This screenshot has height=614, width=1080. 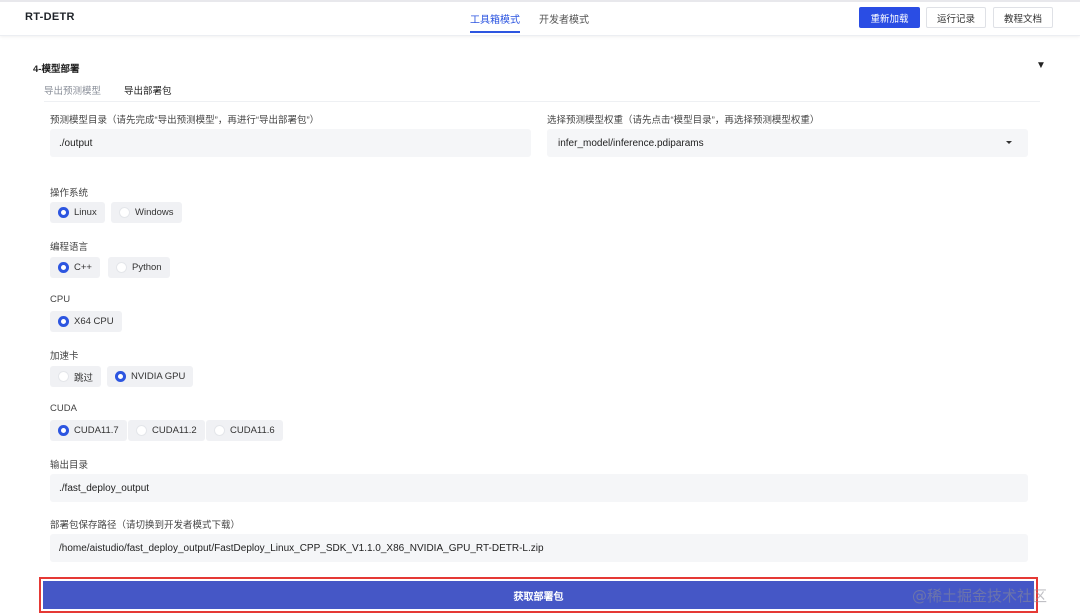 What do you see at coordinates (542, 101) in the screenshot?
I see `subtab-divider` at bounding box center [542, 101].